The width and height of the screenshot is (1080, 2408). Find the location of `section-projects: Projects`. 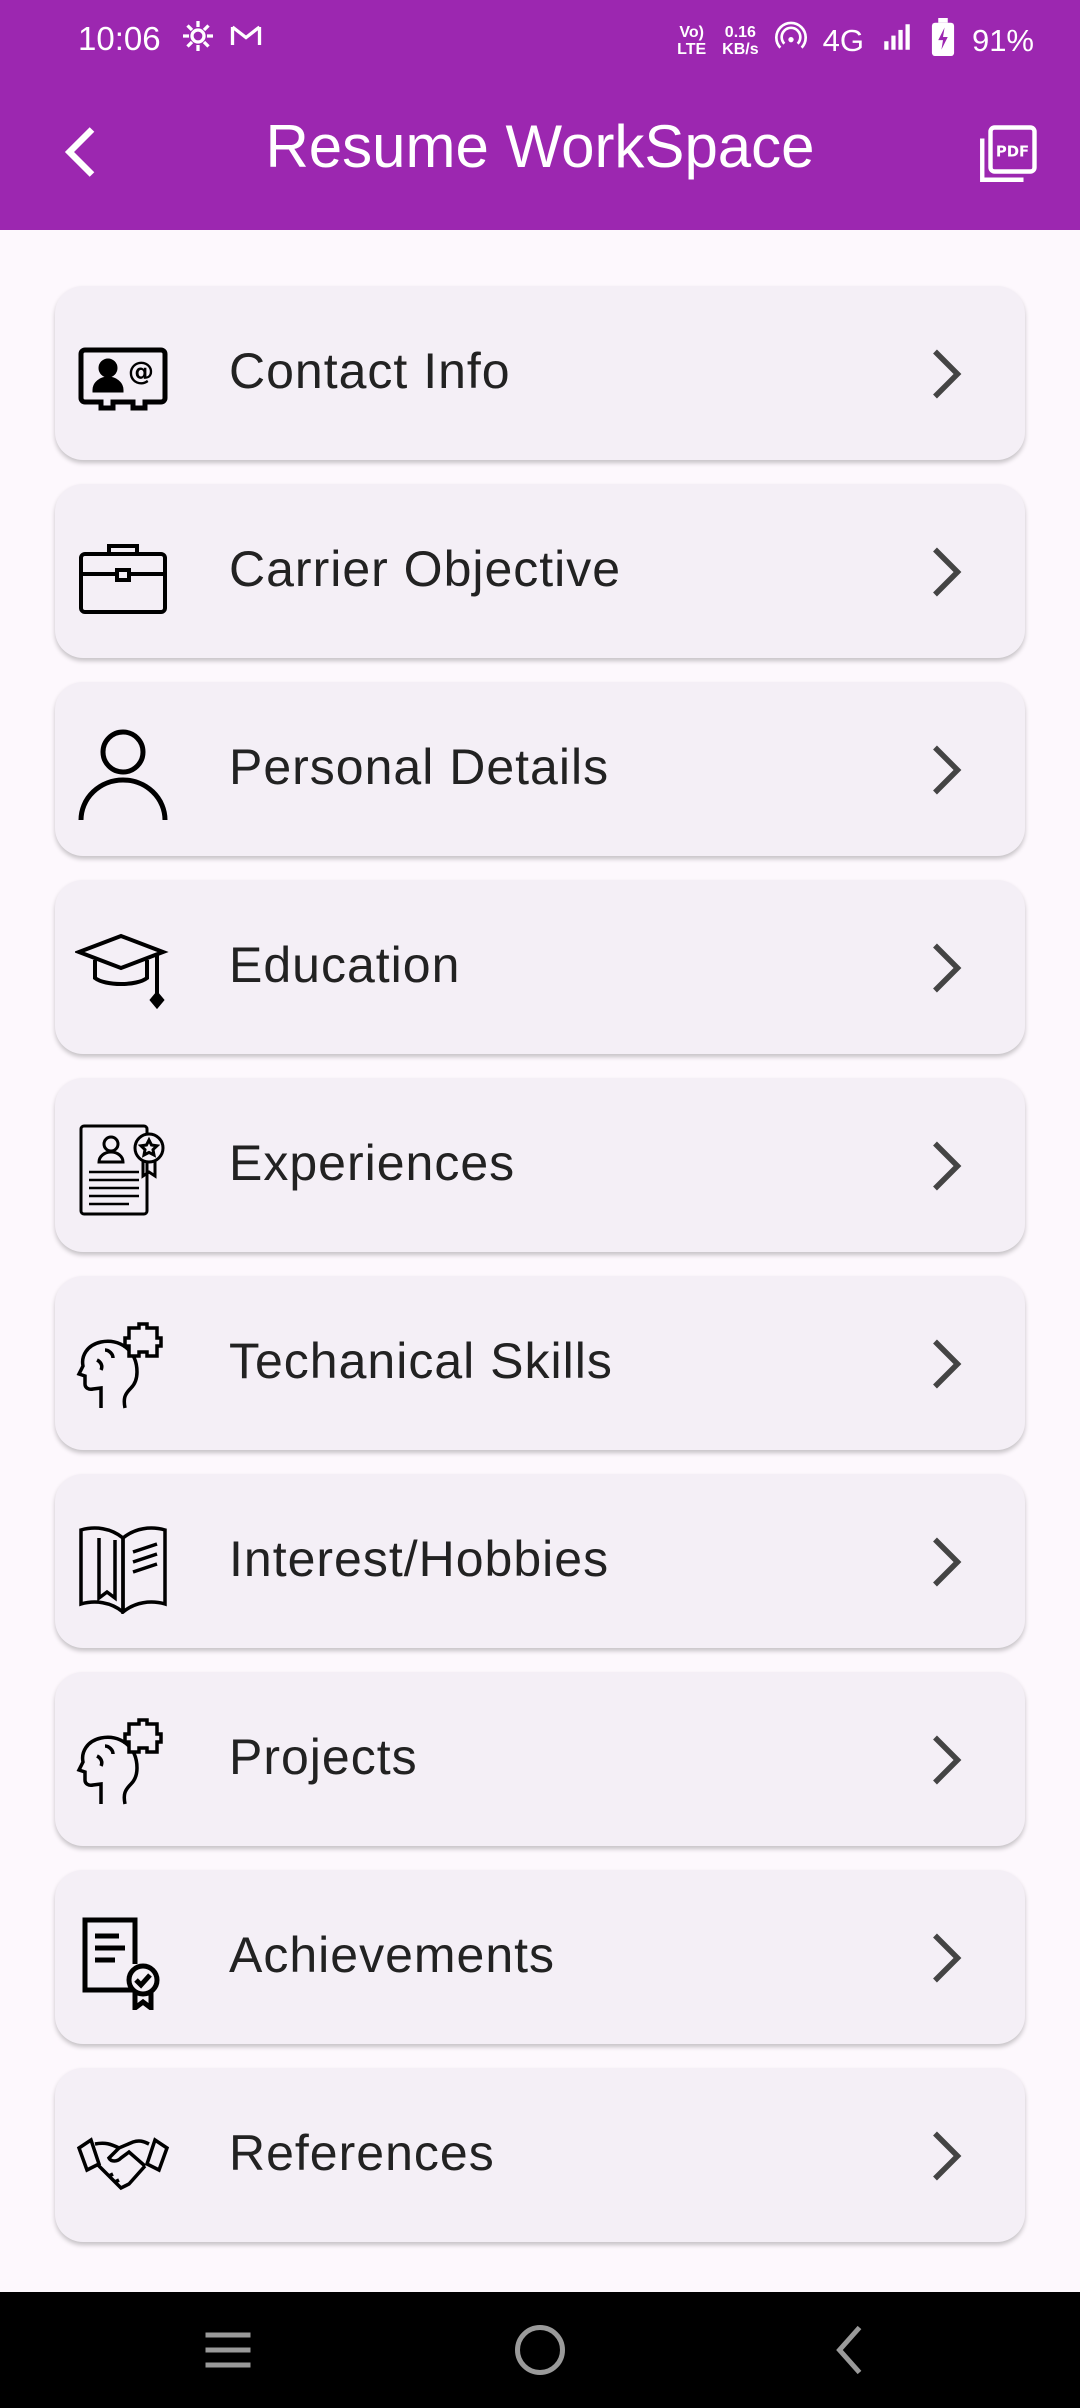

section-projects: Projects is located at coordinates (540, 1759).